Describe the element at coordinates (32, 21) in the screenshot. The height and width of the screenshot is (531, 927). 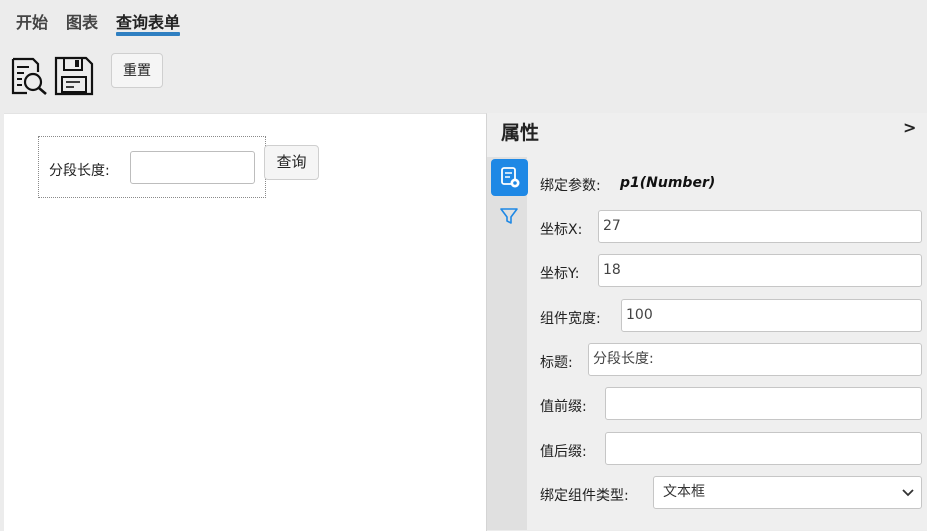
I see `tab-start: 开始` at that location.